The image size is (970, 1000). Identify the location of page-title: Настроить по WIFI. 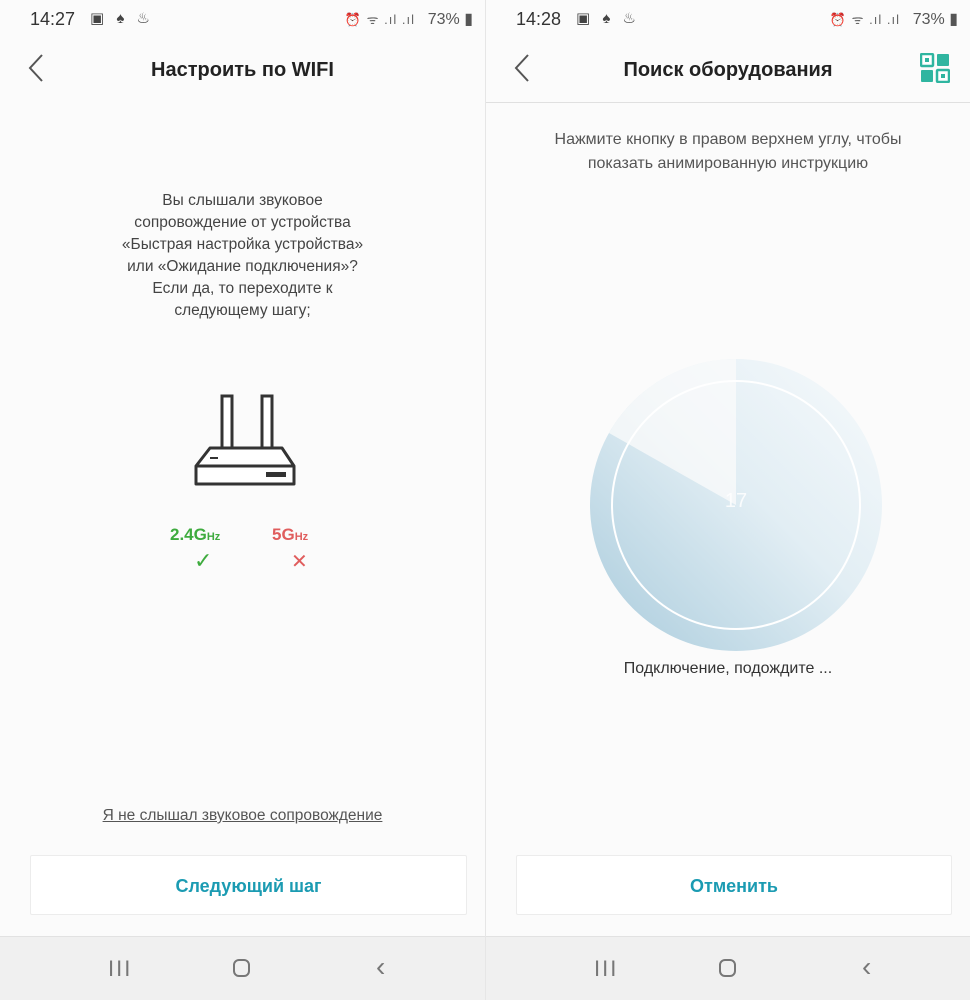
(242, 70).